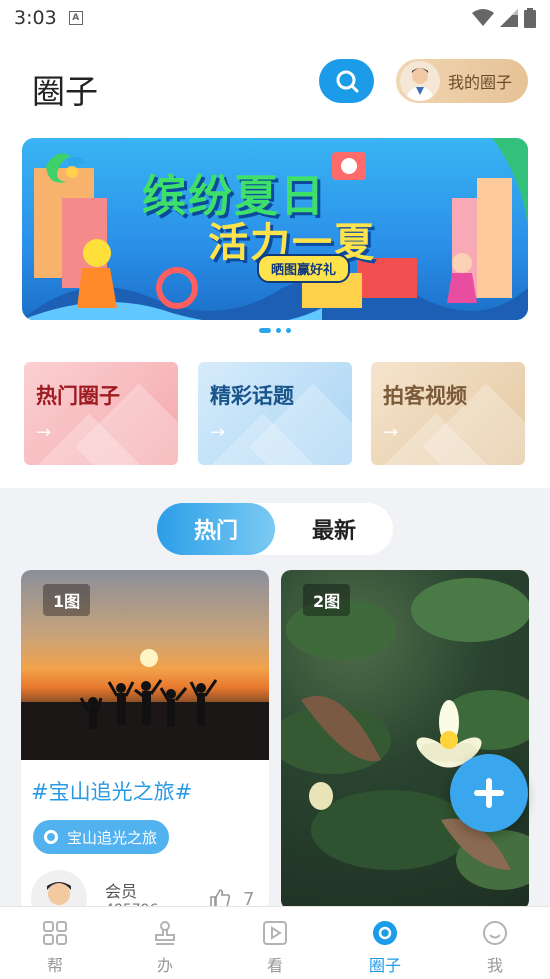 This screenshot has height=979, width=550. I want to click on status-icons, so click(504, 18).